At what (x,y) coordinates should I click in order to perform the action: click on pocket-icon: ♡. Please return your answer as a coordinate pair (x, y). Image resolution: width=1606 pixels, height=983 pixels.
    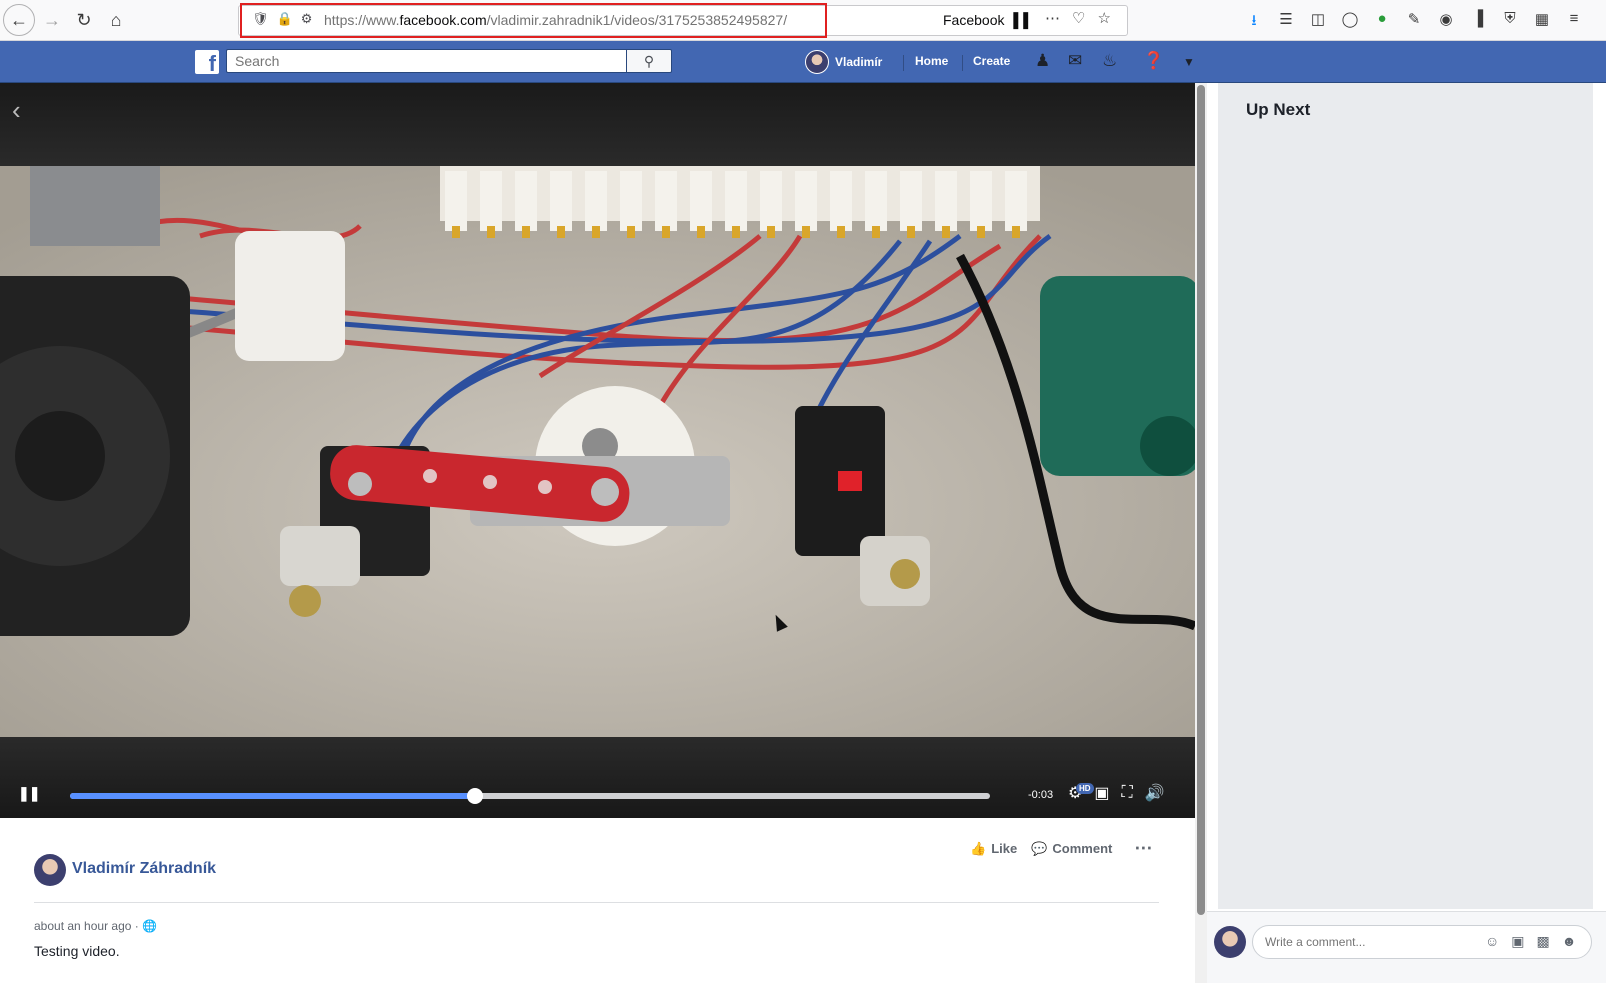
    Looking at the image, I should click on (1078, 18).